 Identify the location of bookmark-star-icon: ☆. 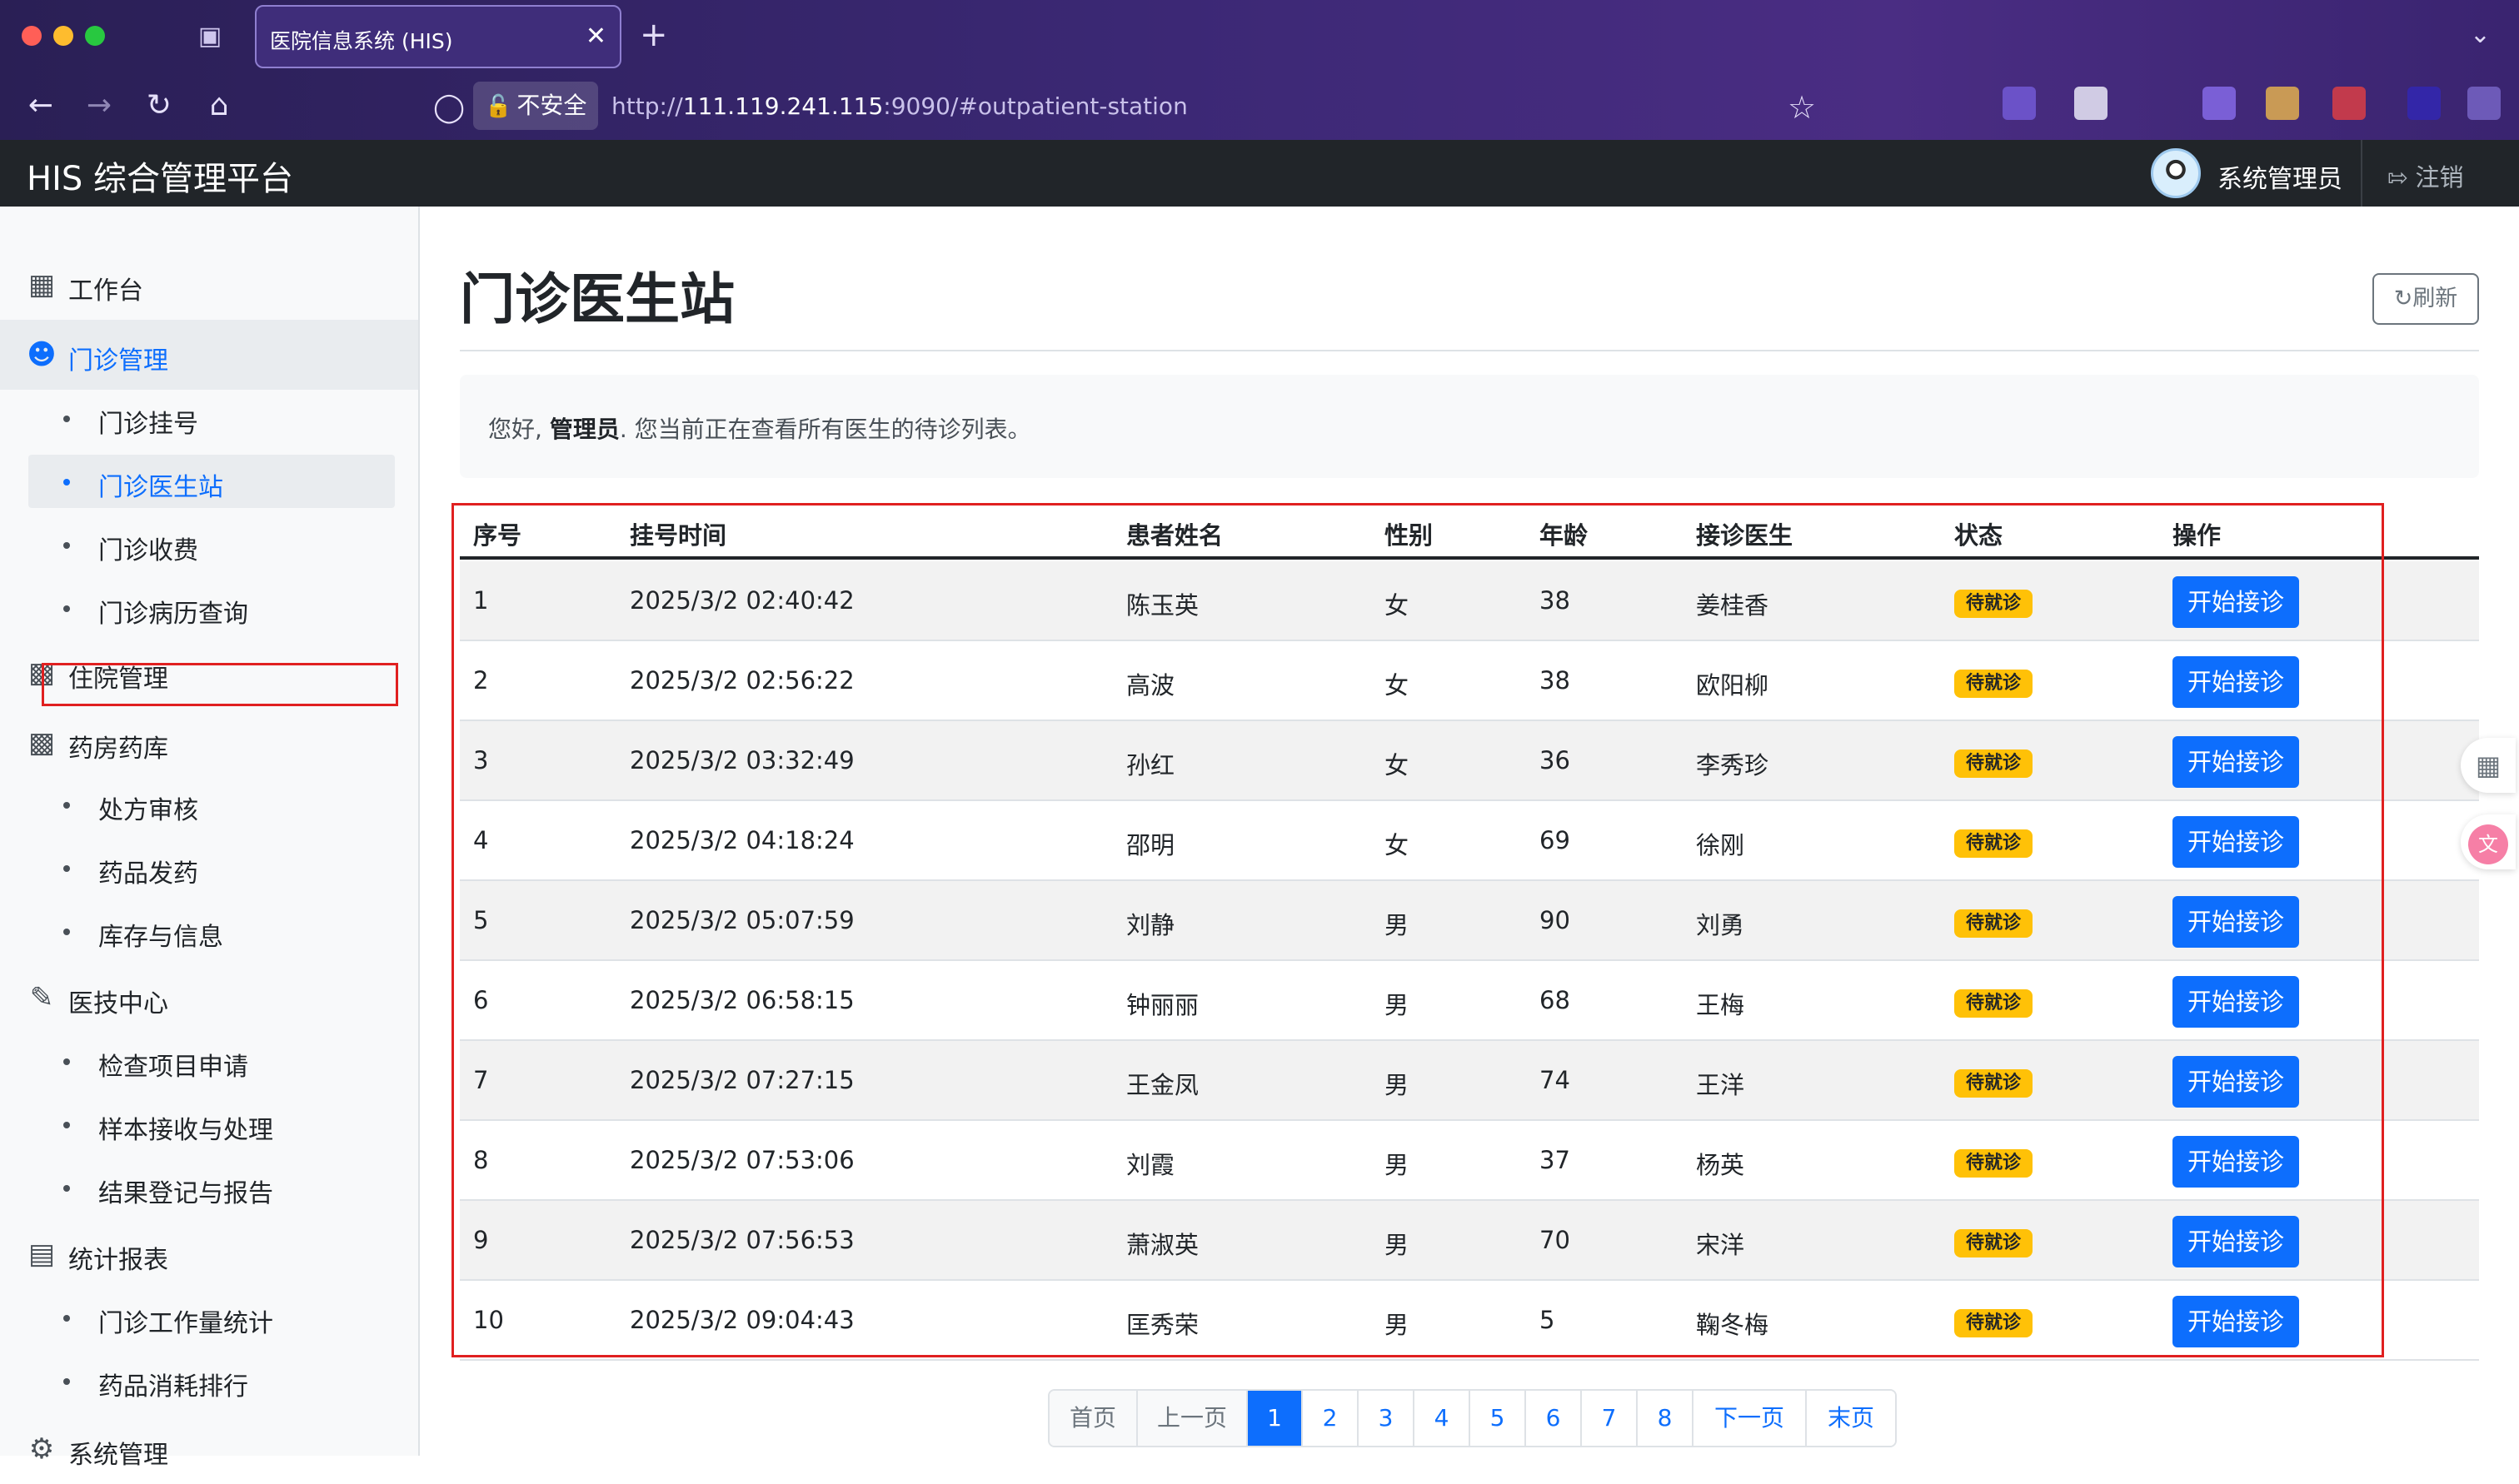
(1802, 107).